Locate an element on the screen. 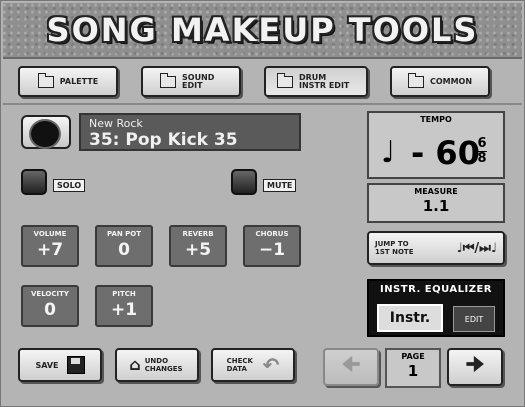  page-label: PAGE is located at coordinates (413, 356).